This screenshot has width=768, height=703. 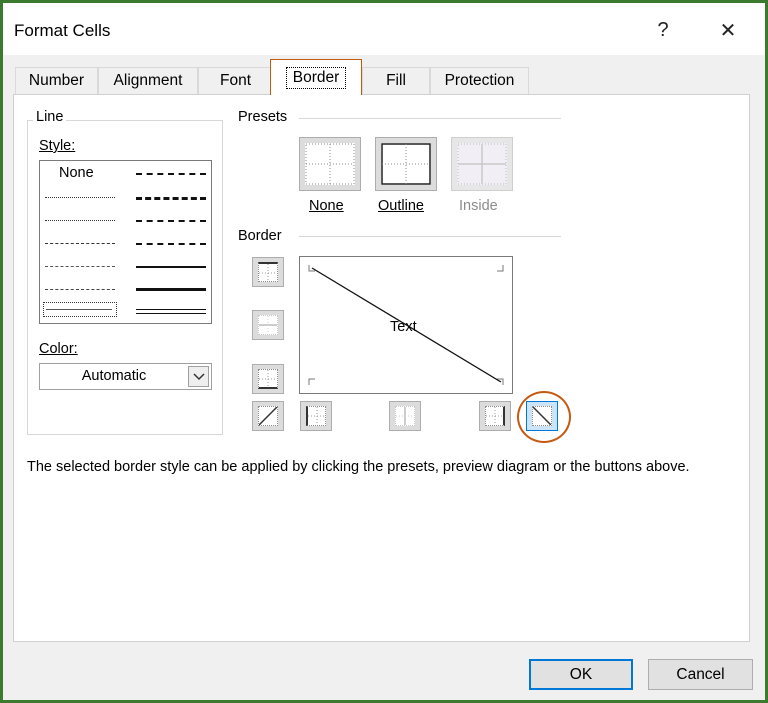 What do you see at coordinates (76, 173) in the screenshot?
I see `style-none-option: None` at bounding box center [76, 173].